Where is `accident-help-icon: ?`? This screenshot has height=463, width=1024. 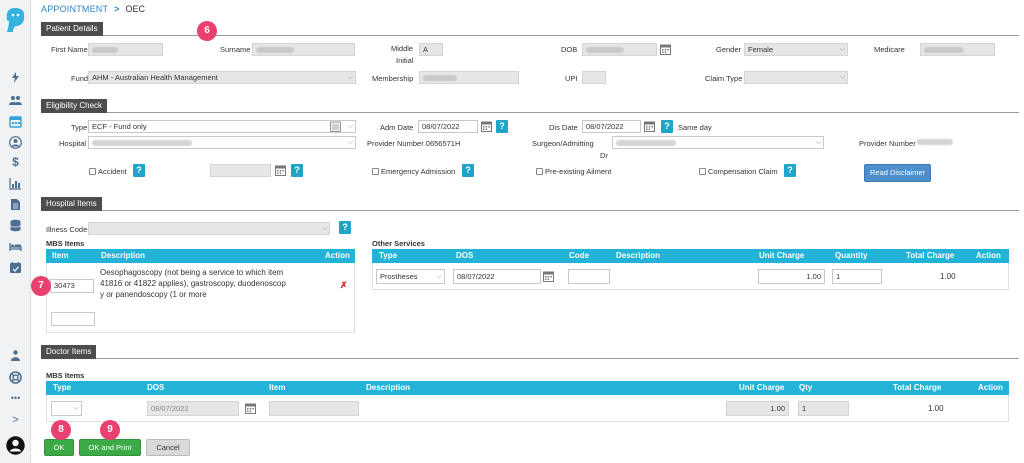
accident-help-icon: ? is located at coordinates (139, 170).